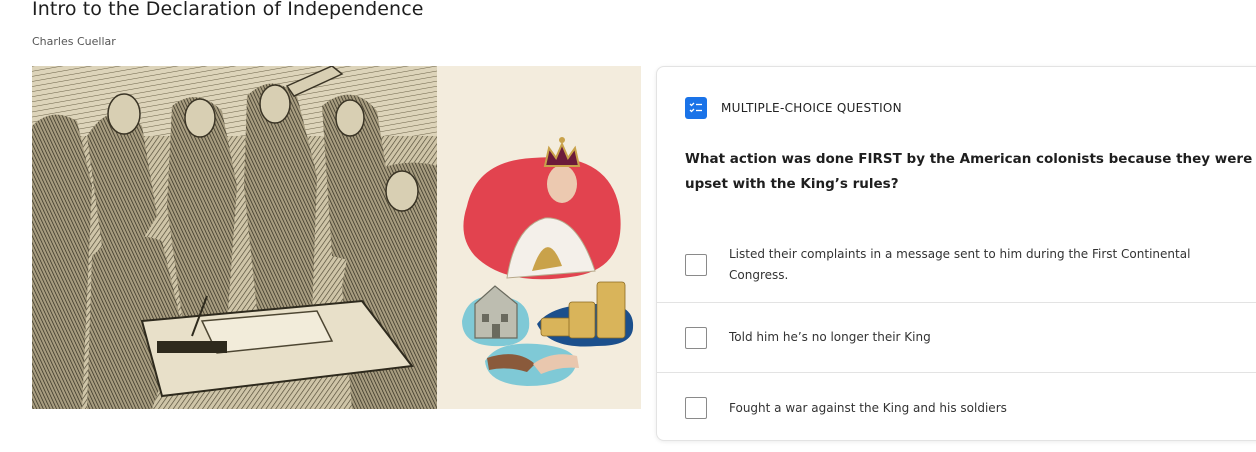  I want to click on author-name: Charles Cuellar, so click(74, 41).